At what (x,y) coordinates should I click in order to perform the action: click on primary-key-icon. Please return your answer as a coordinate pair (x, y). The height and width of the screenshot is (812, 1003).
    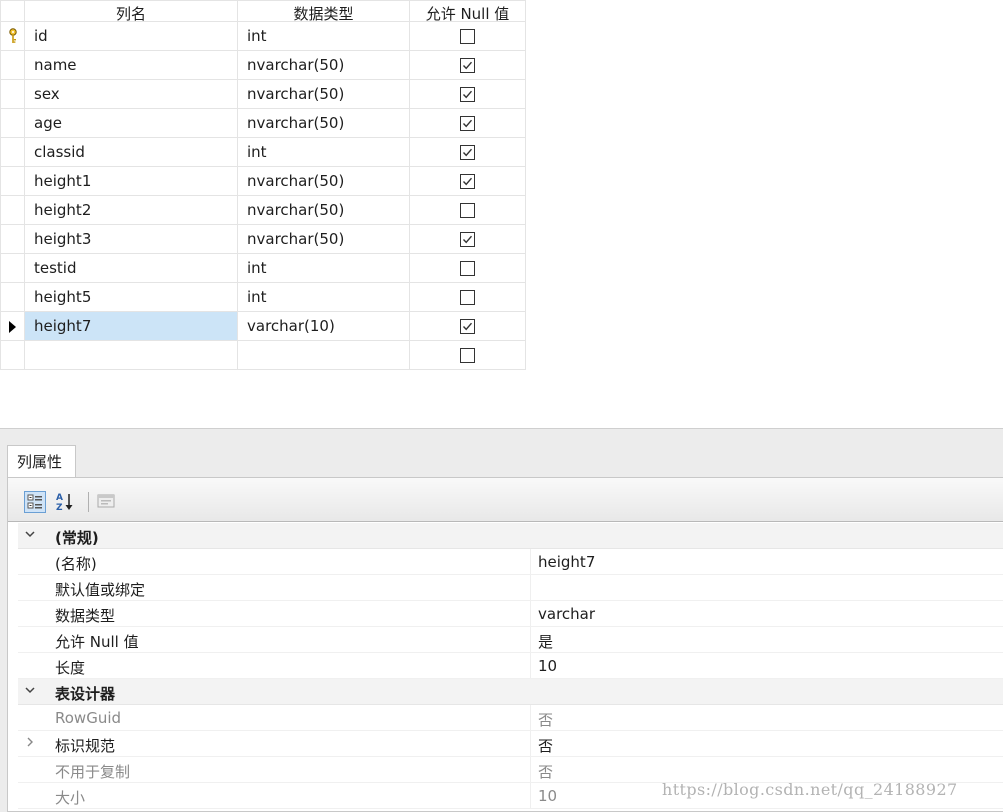
    Looking at the image, I should click on (13, 38).